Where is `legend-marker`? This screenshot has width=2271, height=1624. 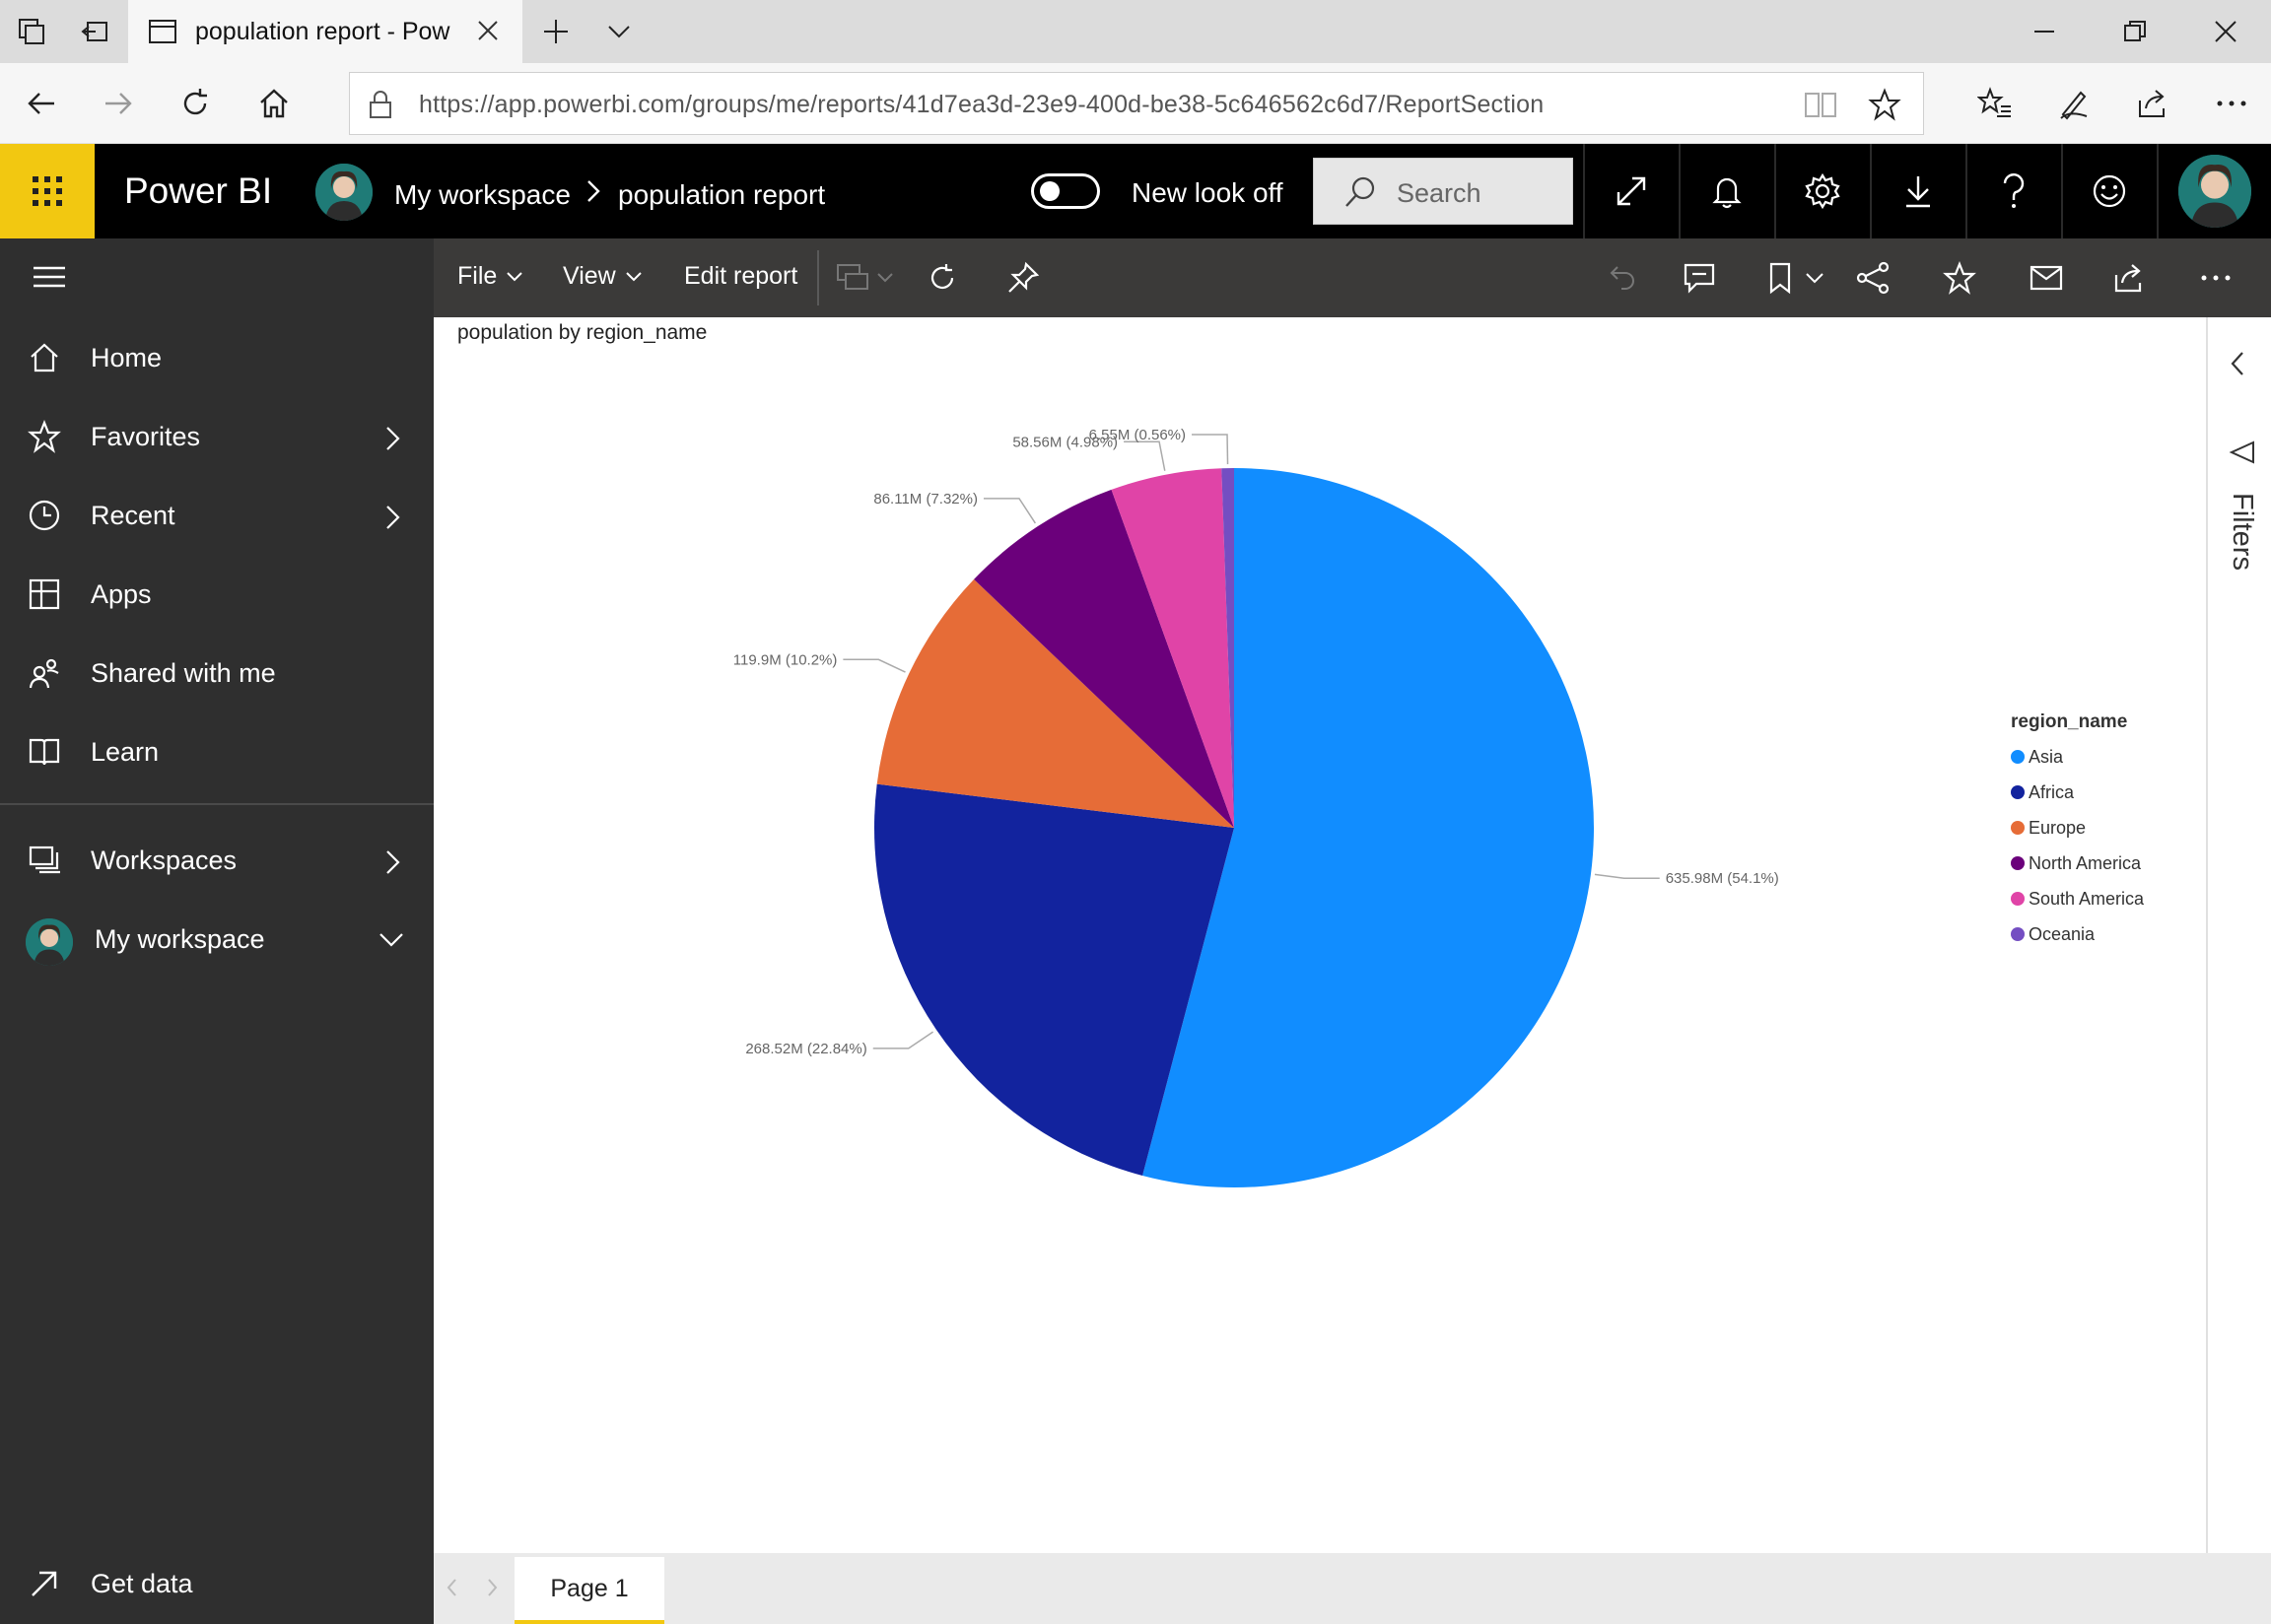 legend-marker is located at coordinates (2018, 934).